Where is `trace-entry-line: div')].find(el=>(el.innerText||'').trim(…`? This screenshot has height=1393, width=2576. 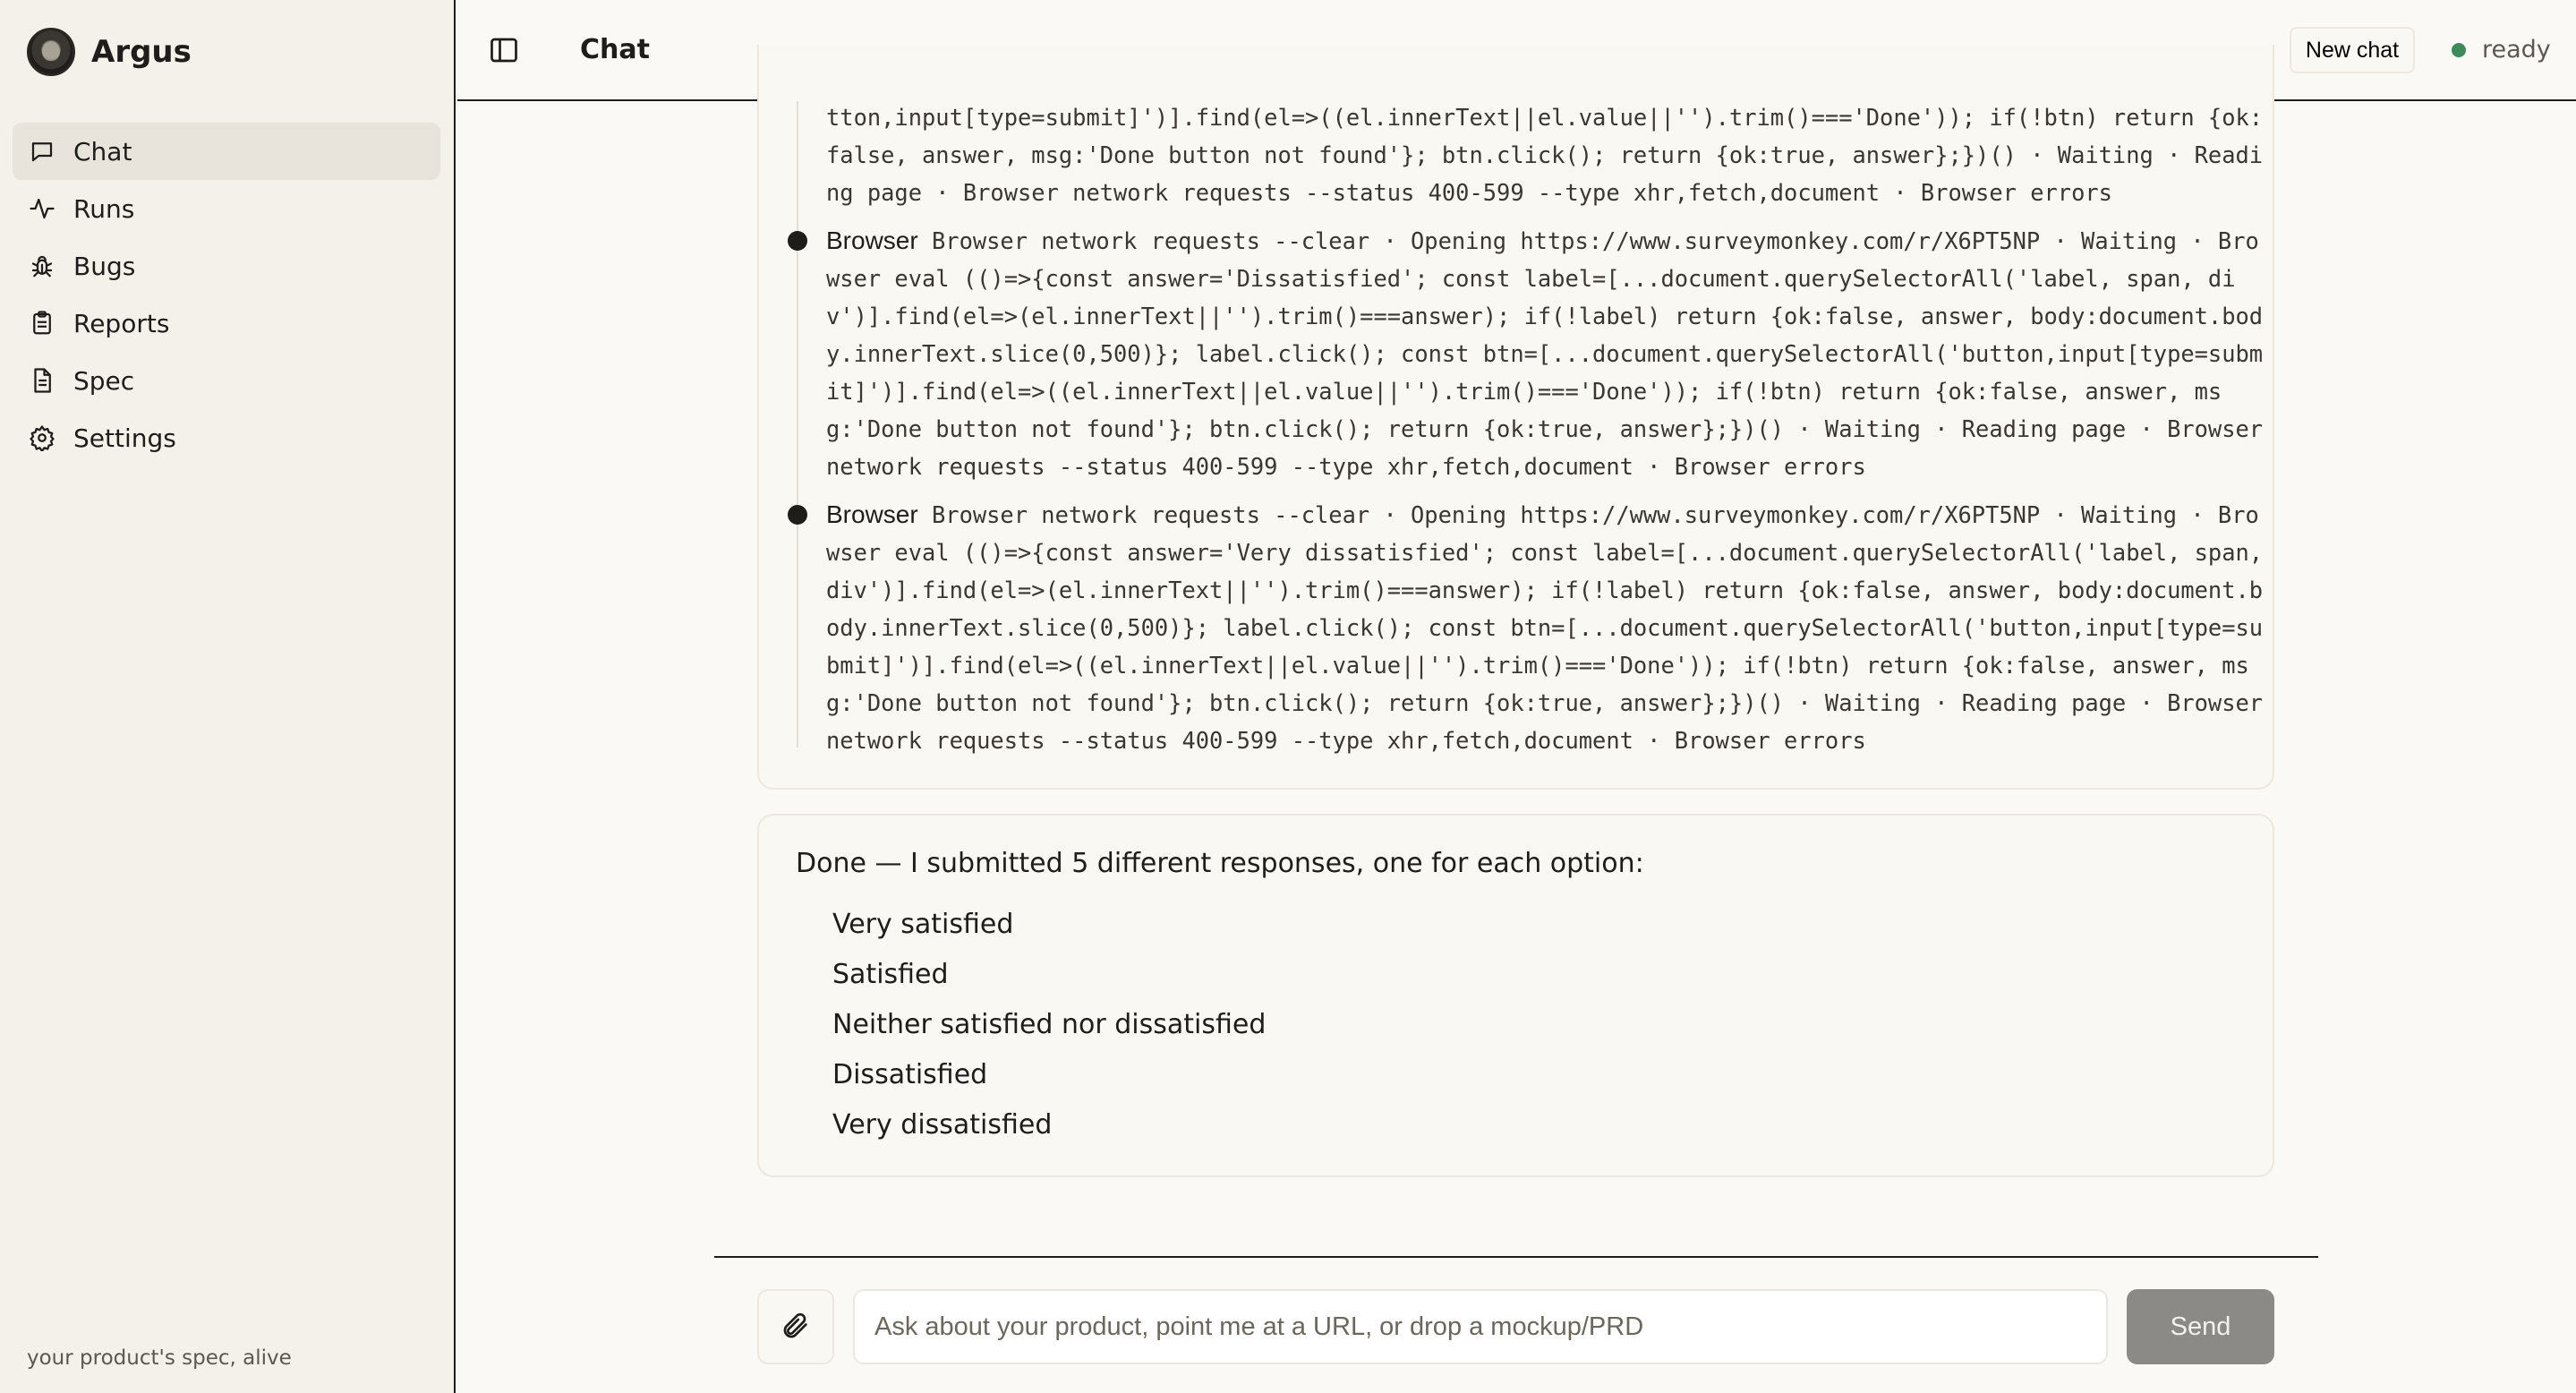
trace-entry-line: div')].find(el=>(el.innerText||'').trim(… is located at coordinates (1545, 590).